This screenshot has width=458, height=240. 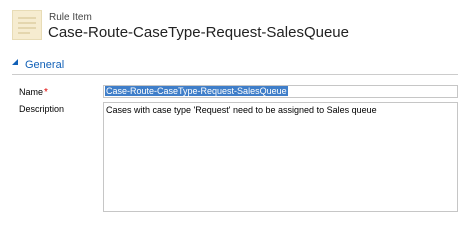 I want to click on name-field-value: Case-Route-CaseType-Request-SalesQueue, so click(x=196, y=91).